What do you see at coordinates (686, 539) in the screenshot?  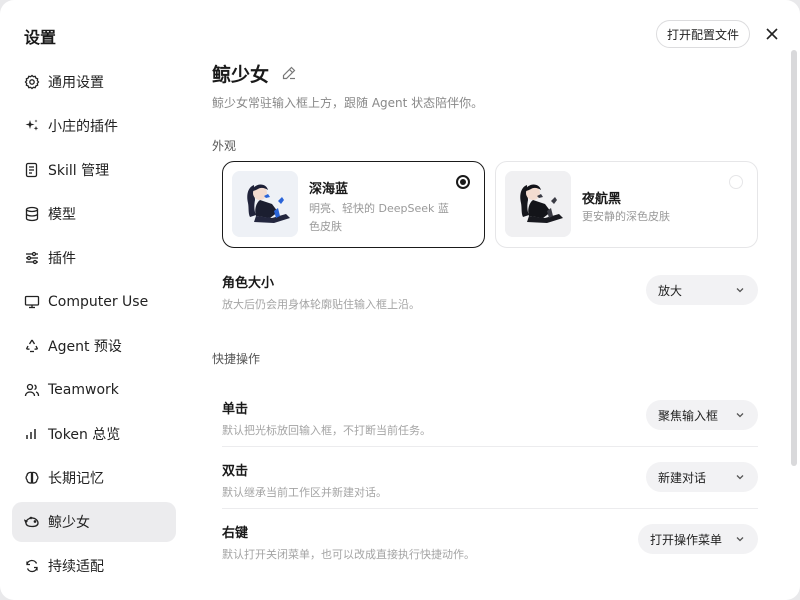 I see `select-value: 打开操作菜单` at bounding box center [686, 539].